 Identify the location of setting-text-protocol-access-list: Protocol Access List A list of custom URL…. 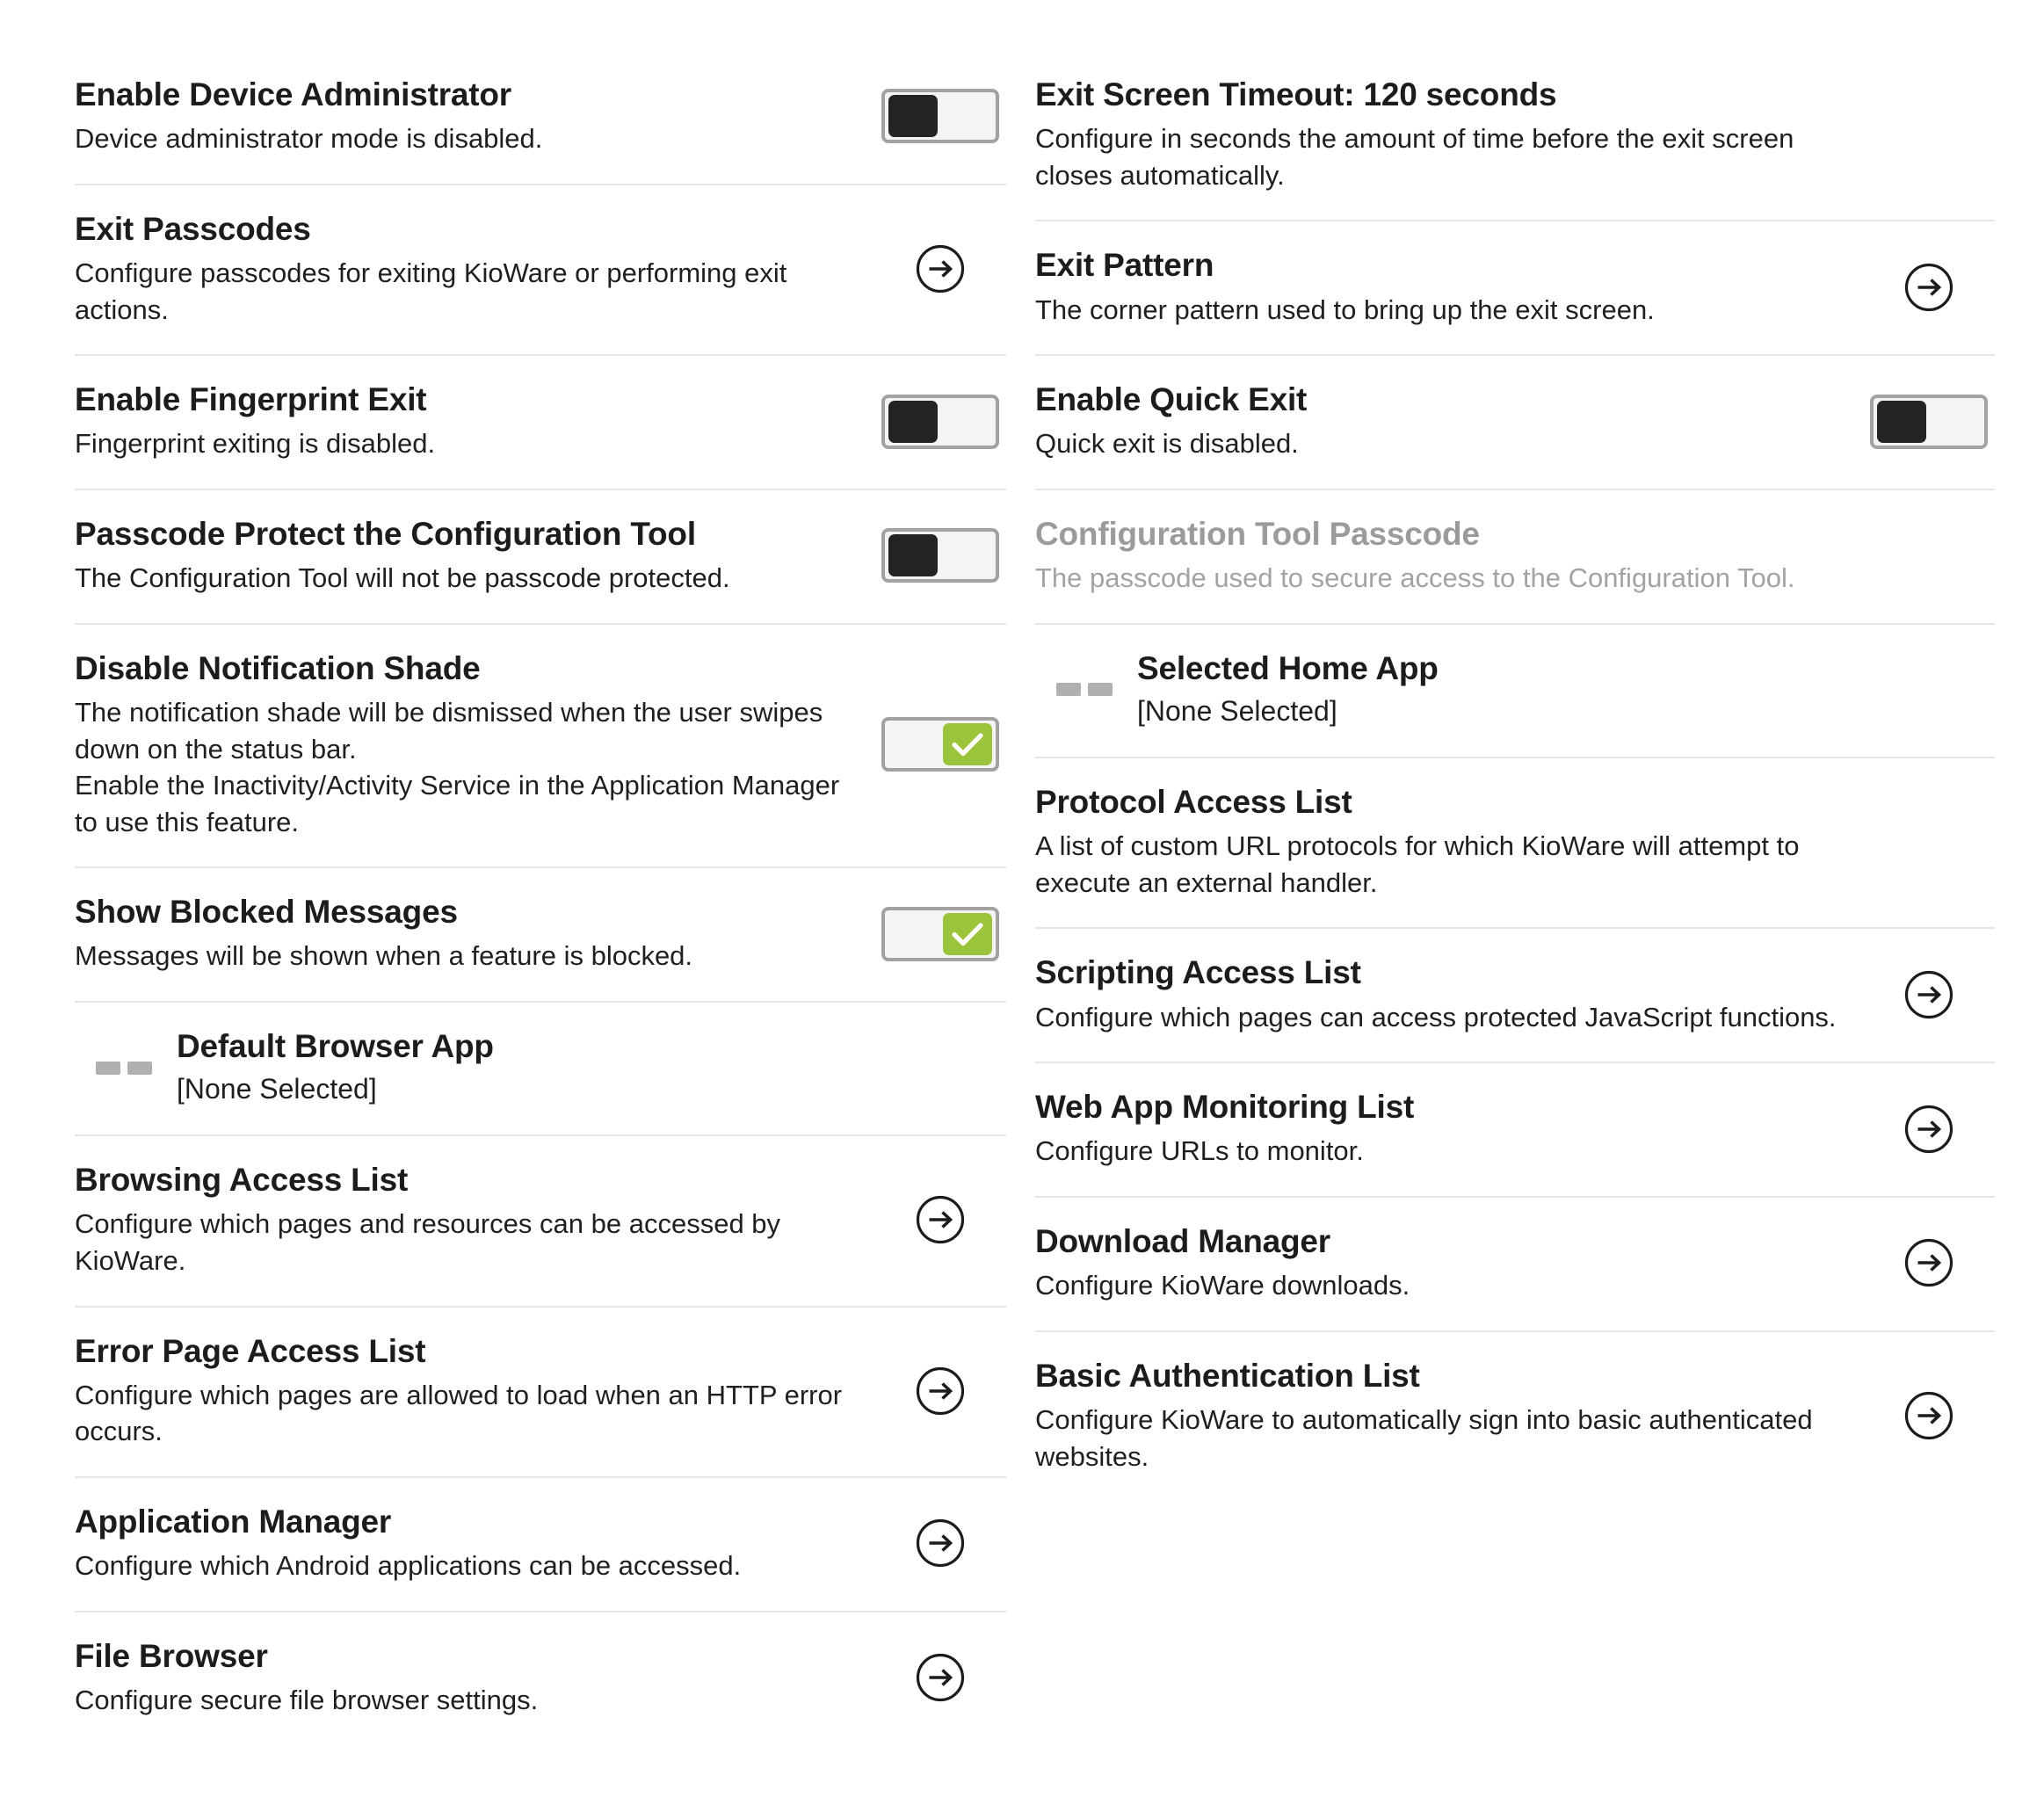
(1449, 842).